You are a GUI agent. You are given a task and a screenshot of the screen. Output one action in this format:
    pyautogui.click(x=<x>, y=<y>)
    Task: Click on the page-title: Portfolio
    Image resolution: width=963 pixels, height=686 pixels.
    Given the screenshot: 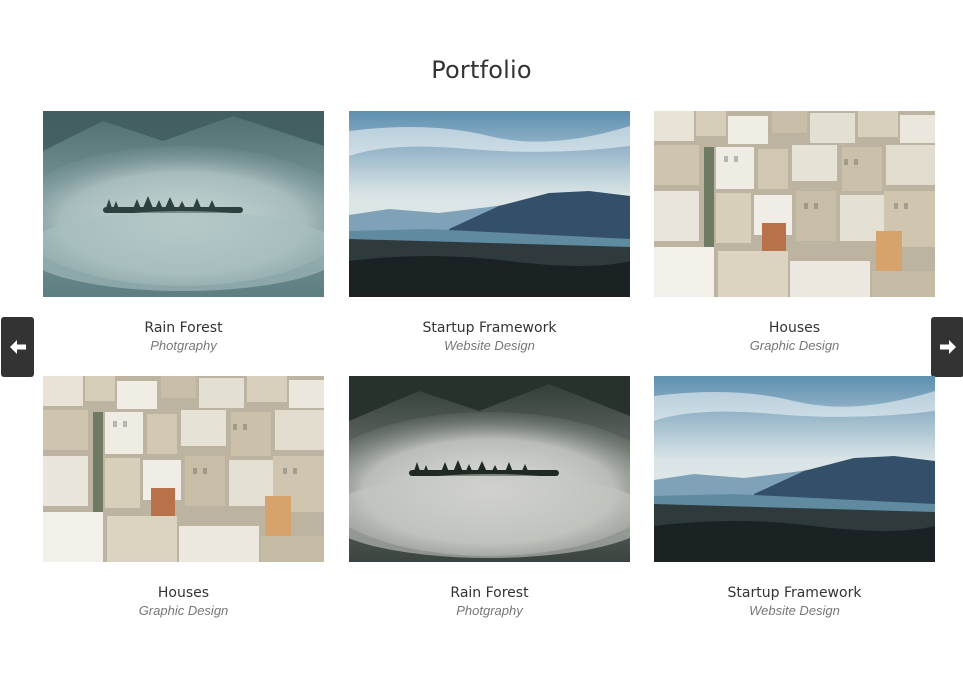 What is the action you would take?
    pyautogui.click(x=481, y=70)
    